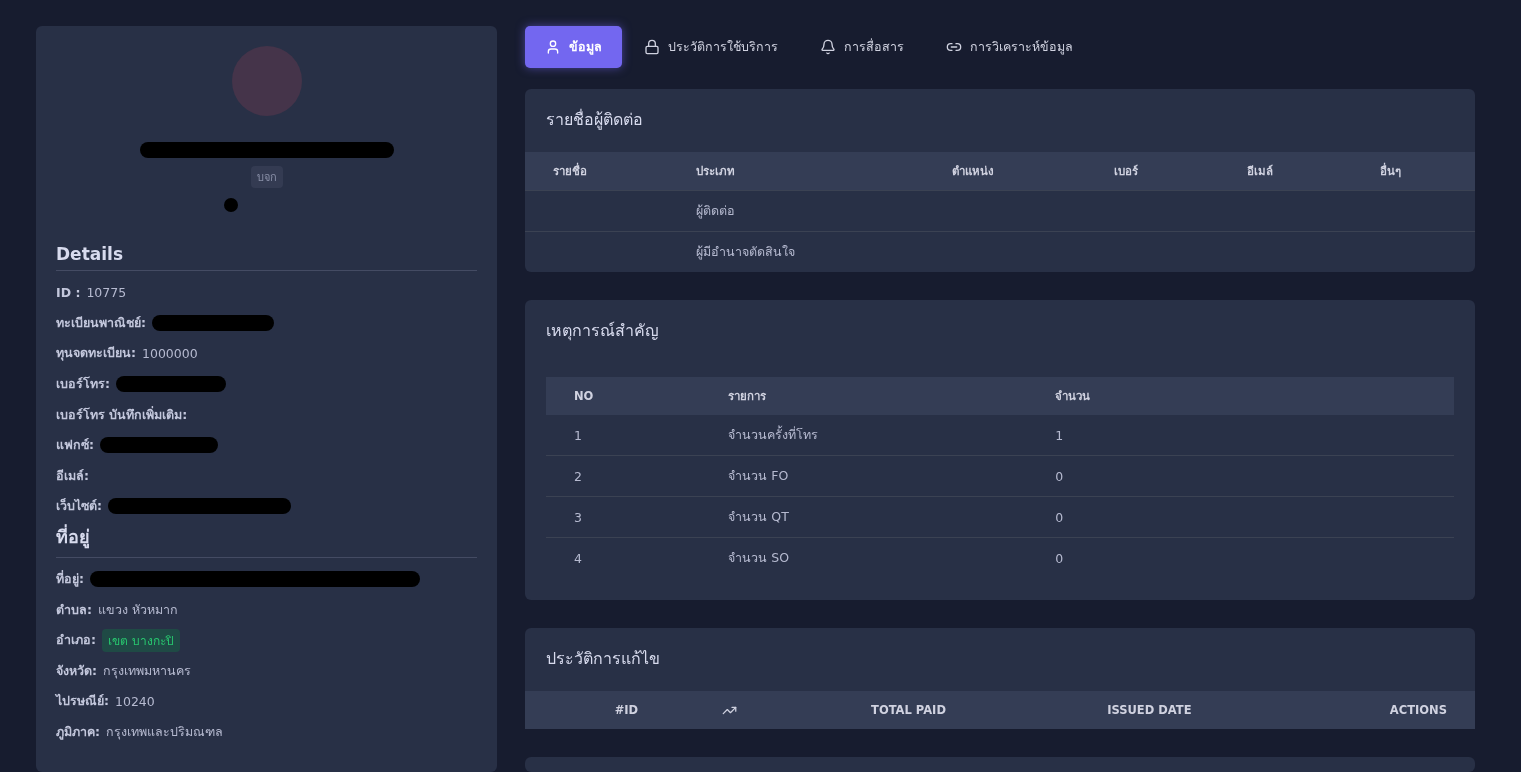  Describe the element at coordinates (96, 353) in the screenshot. I see `field-label: ทุนจดทะเบียน:` at that location.